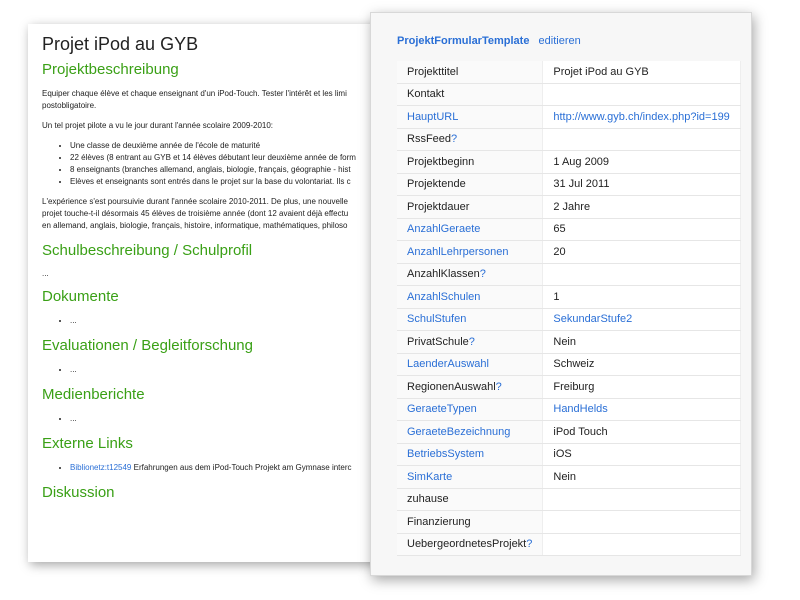 The width and height of the screenshot is (800, 600). Describe the element at coordinates (448, 364) in the screenshot. I see `property-key-label: LaenderAuswahl` at that location.